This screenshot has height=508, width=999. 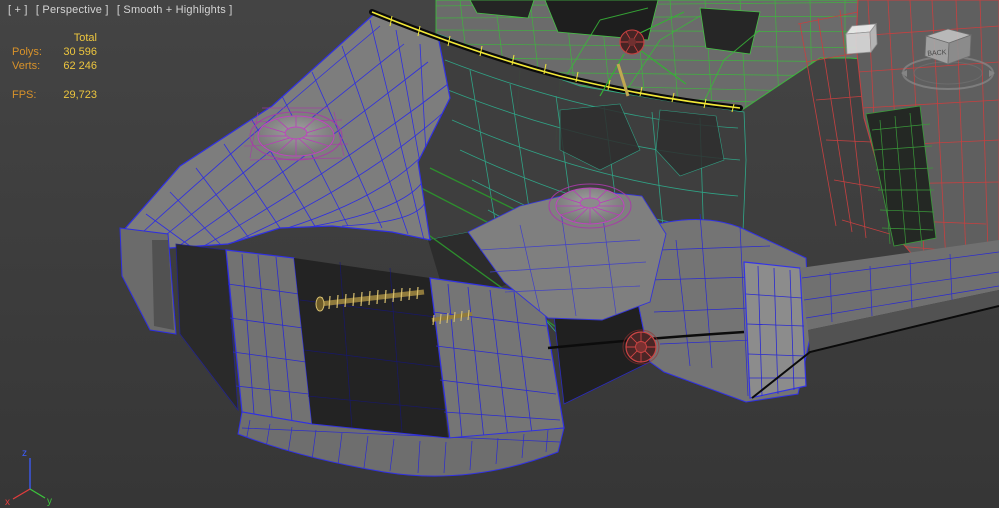 What do you see at coordinates (18, 10) in the screenshot?
I see `viewport-general-menu: [ + ]` at bounding box center [18, 10].